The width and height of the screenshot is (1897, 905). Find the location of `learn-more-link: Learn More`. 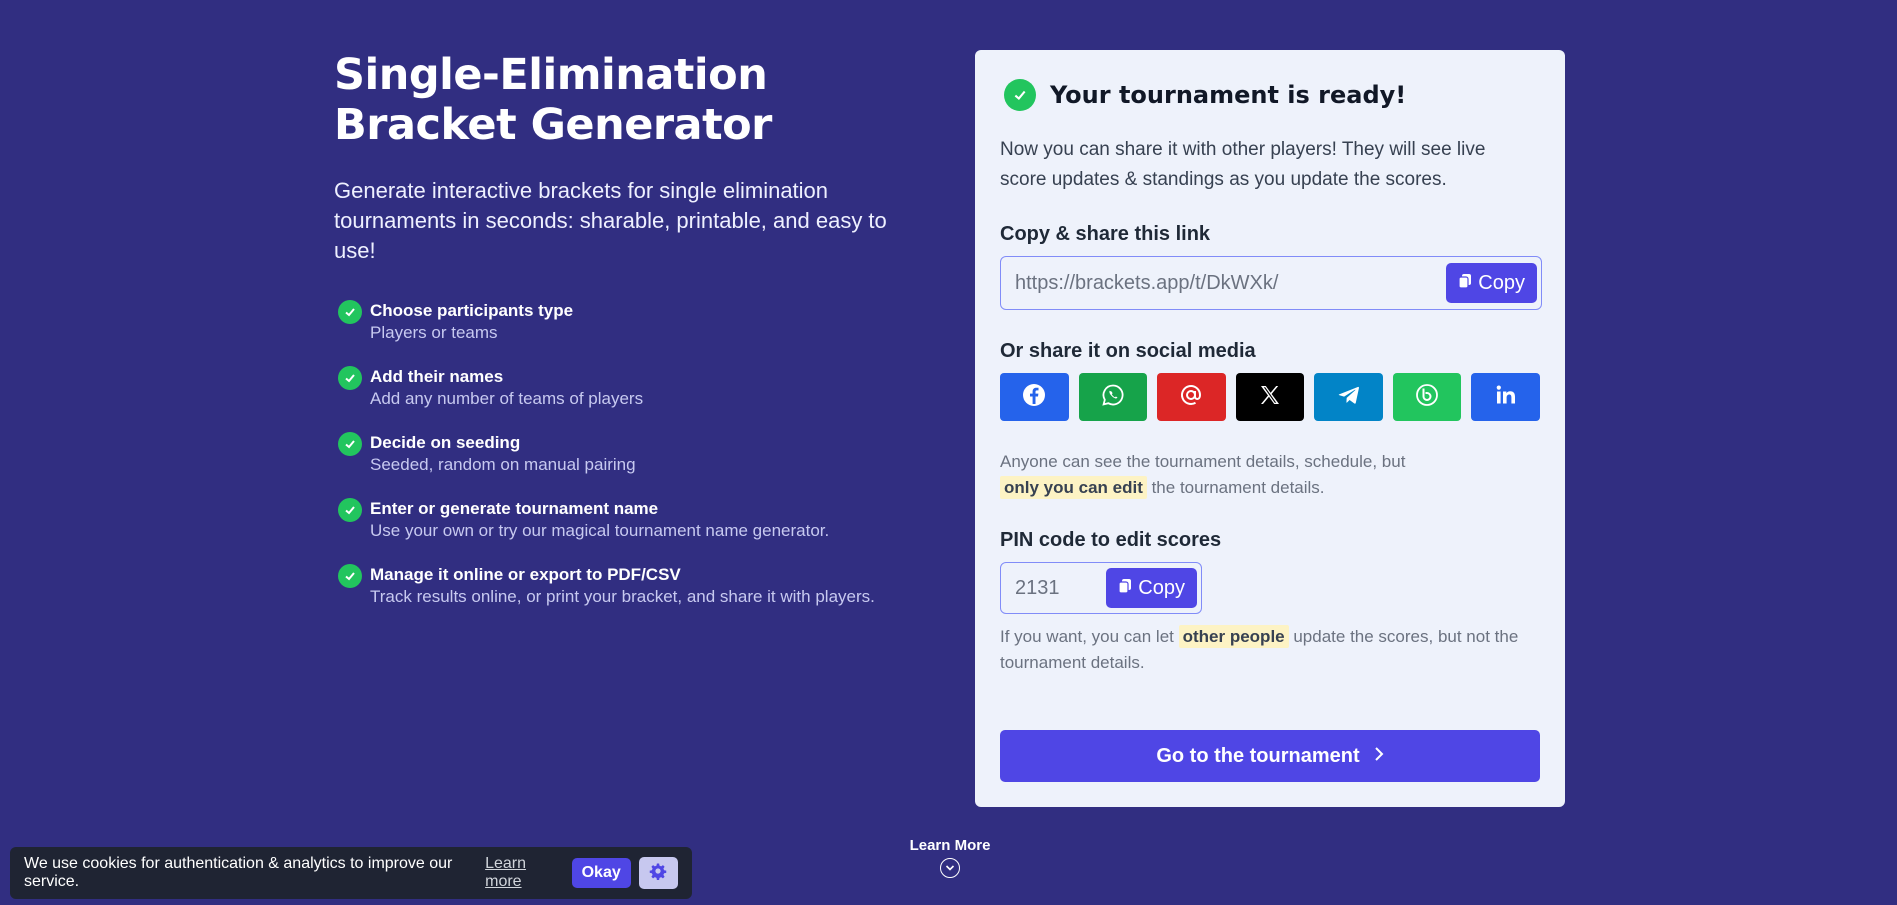

learn-more-link: Learn More is located at coordinates (950, 857).